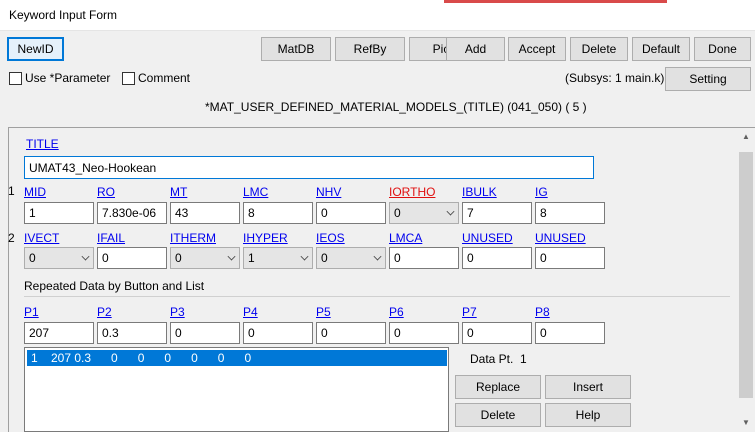  Describe the element at coordinates (555, 1) in the screenshot. I see `background-window-strip` at that location.